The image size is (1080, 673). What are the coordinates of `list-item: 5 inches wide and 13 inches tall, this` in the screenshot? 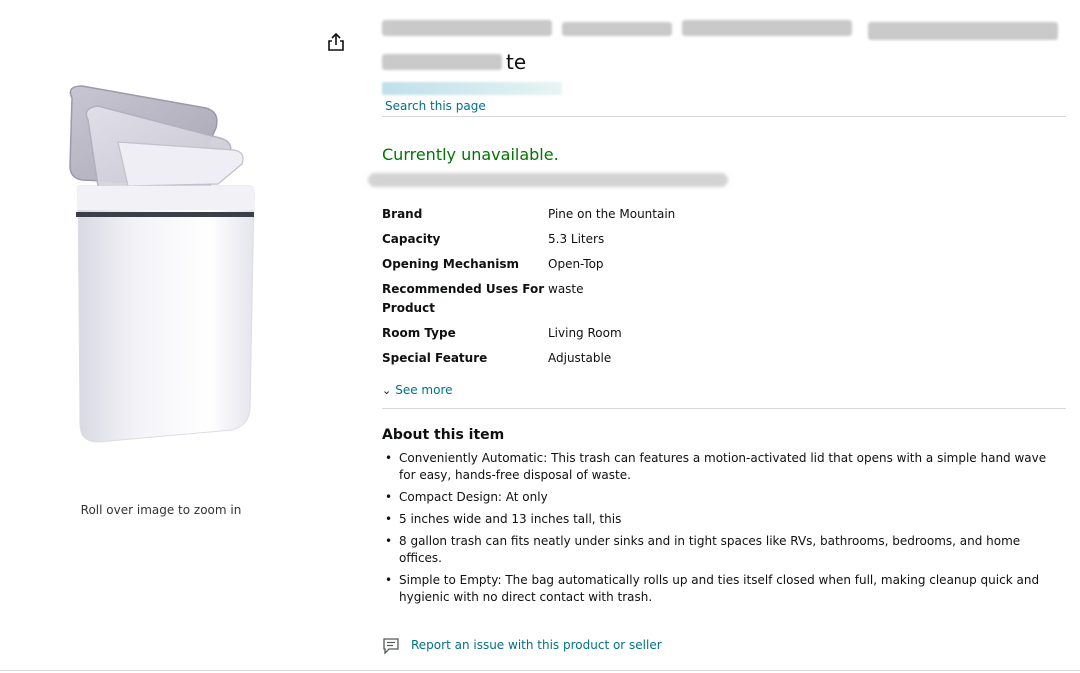 It's located at (724, 519).